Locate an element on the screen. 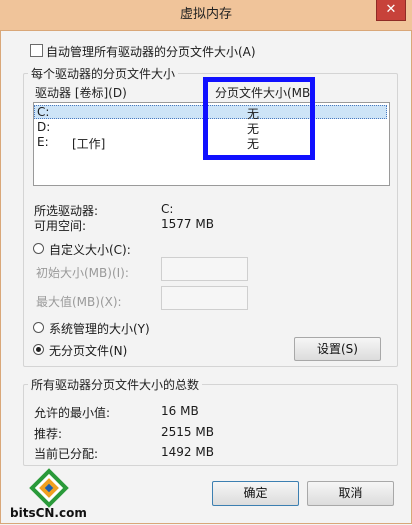  size-column-highlight-box is located at coordinates (259, 118).